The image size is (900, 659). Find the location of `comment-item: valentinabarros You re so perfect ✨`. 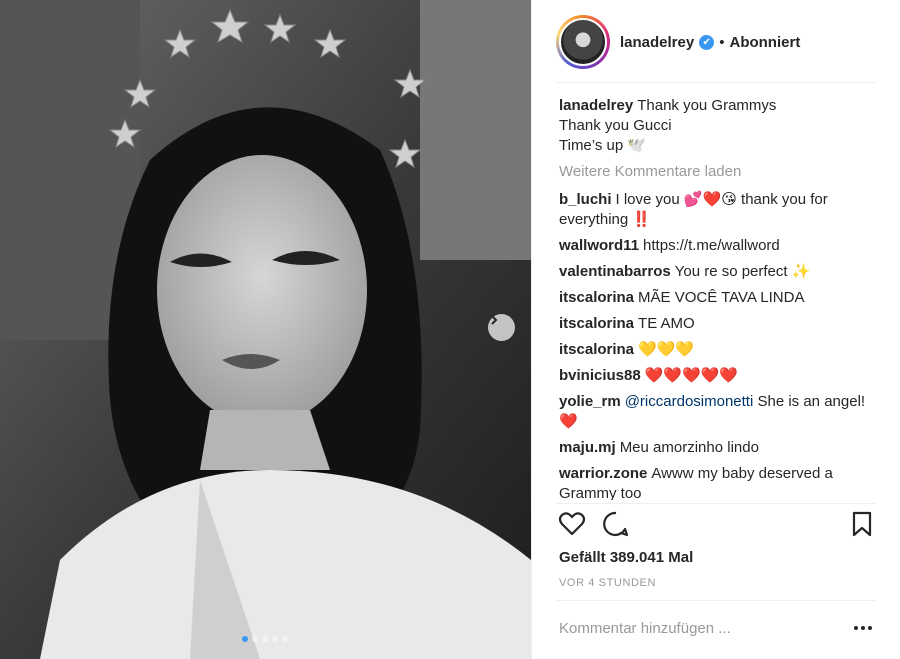

comment-item: valentinabarros You re so perfect ✨ is located at coordinates (719, 272).